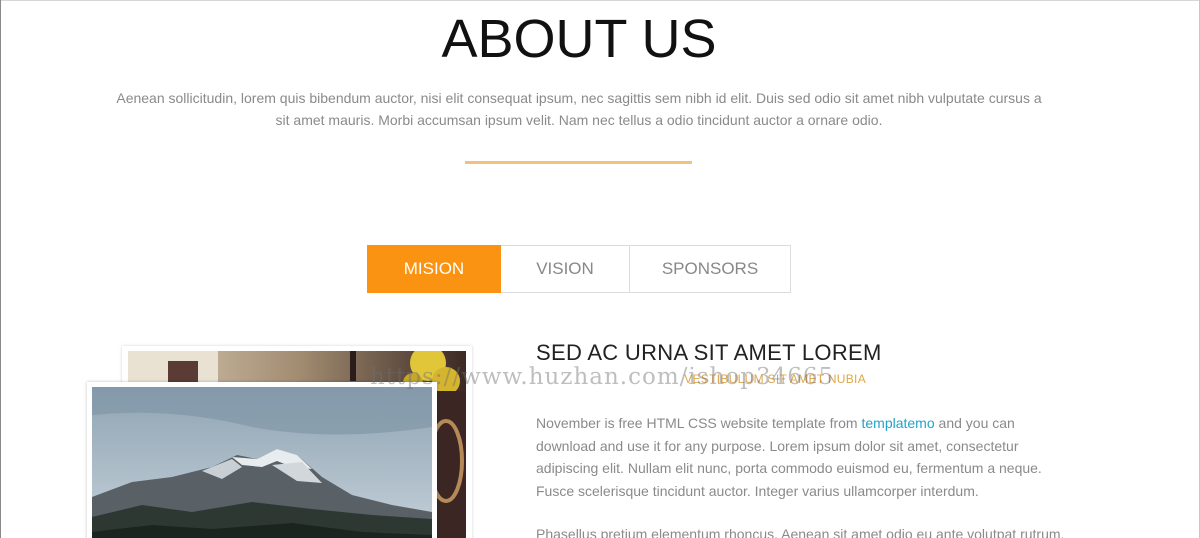  What do you see at coordinates (897, 423) in the screenshot?
I see `templatemo-link: templatemo` at bounding box center [897, 423].